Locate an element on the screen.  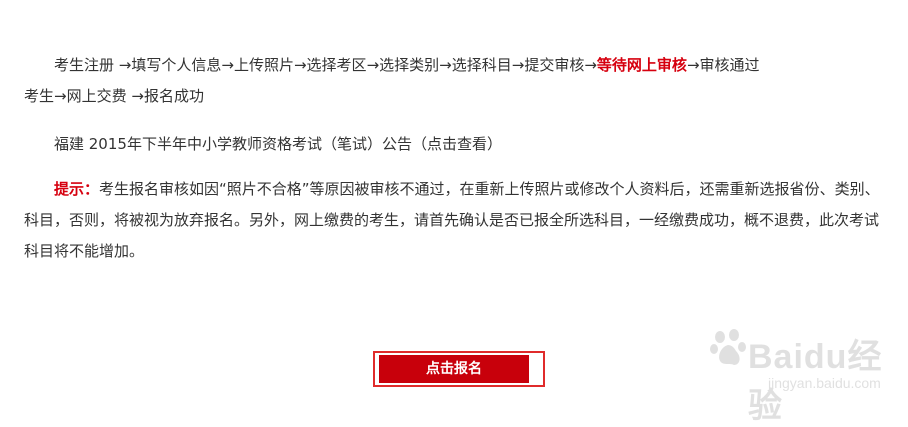
register-button: 点击报名 is located at coordinates (454, 369).